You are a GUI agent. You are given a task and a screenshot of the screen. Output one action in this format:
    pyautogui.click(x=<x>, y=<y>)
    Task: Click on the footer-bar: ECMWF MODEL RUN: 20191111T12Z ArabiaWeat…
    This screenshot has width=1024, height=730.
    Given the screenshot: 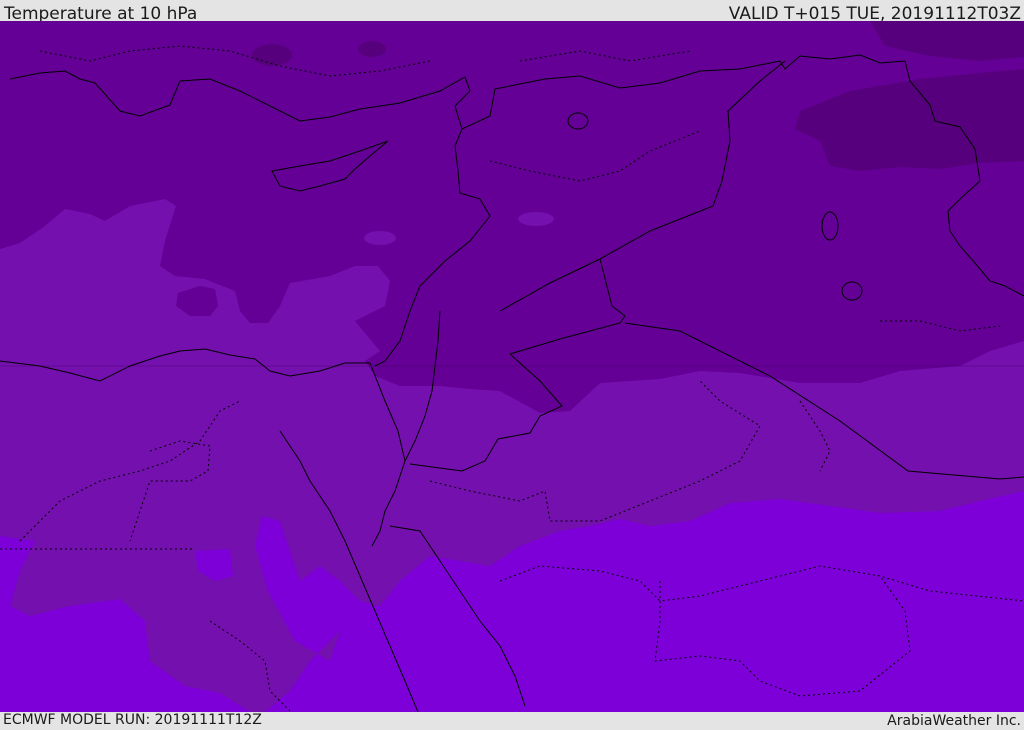 What is the action you would take?
    pyautogui.click(x=512, y=720)
    